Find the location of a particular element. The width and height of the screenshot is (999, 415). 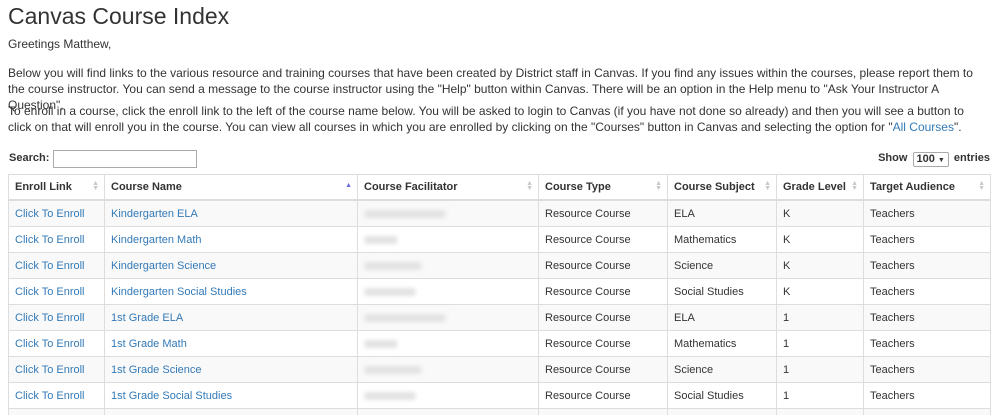

course-name-link: 1st Grade Social Studies is located at coordinates (171, 396).